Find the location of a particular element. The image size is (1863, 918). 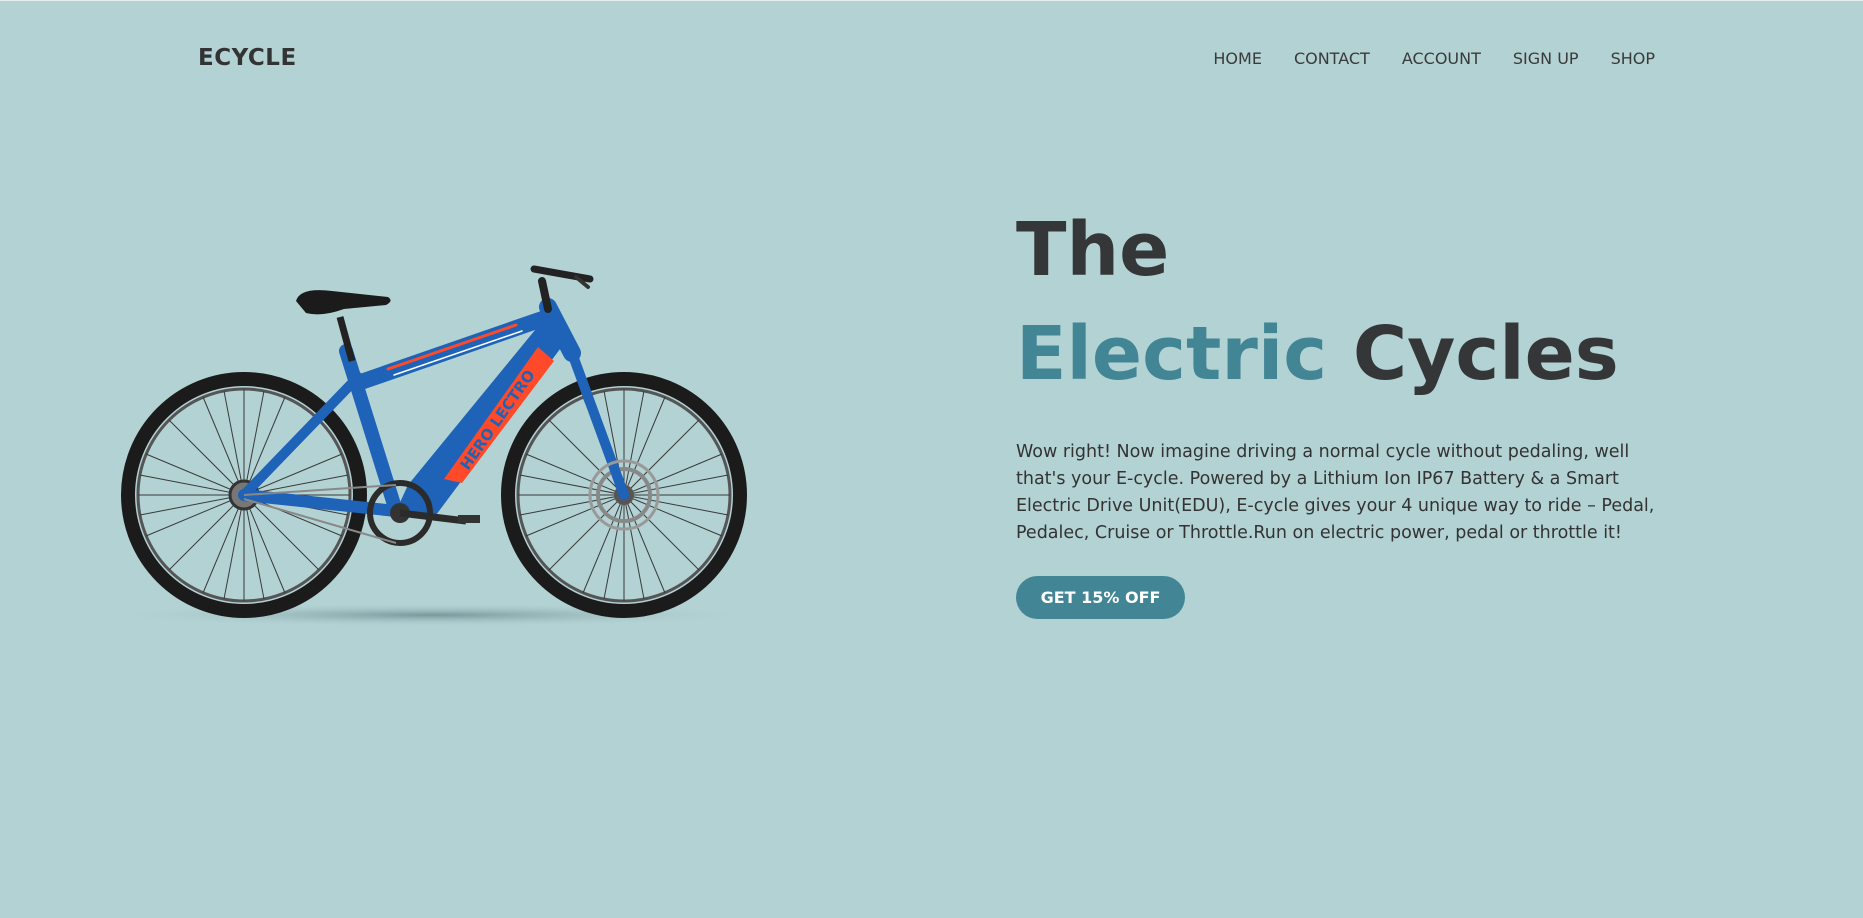

nav-item-contact: CONTACT is located at coordinates (1332, 58).